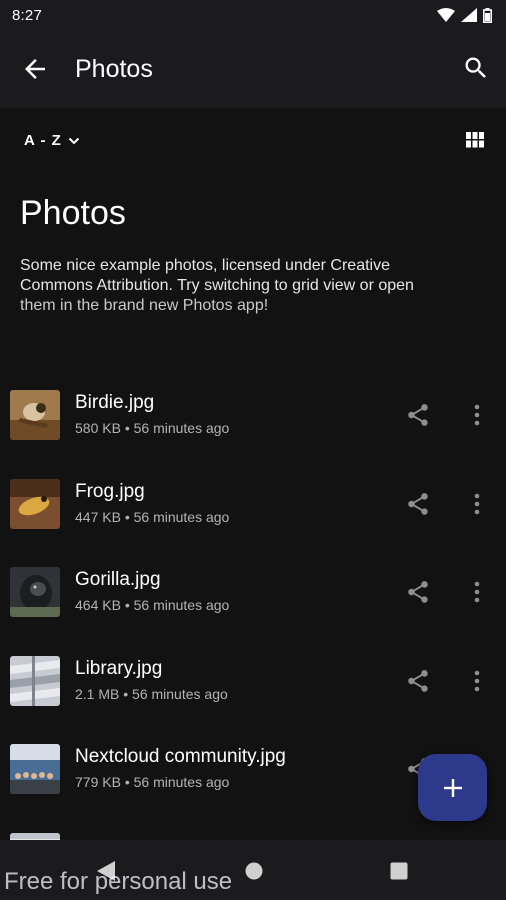 This screenshot has height=900, width=506. I want to click on plus-icon, so click(452, 787).